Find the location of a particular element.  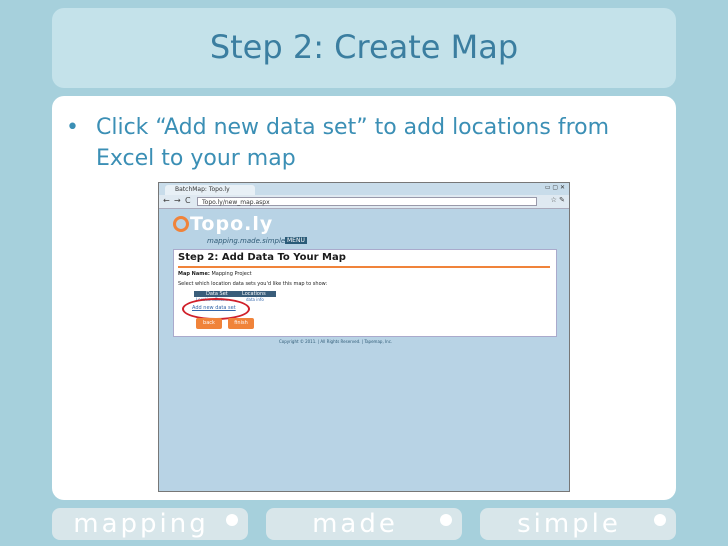

pill-word: made is located at coordinates (355, 524).